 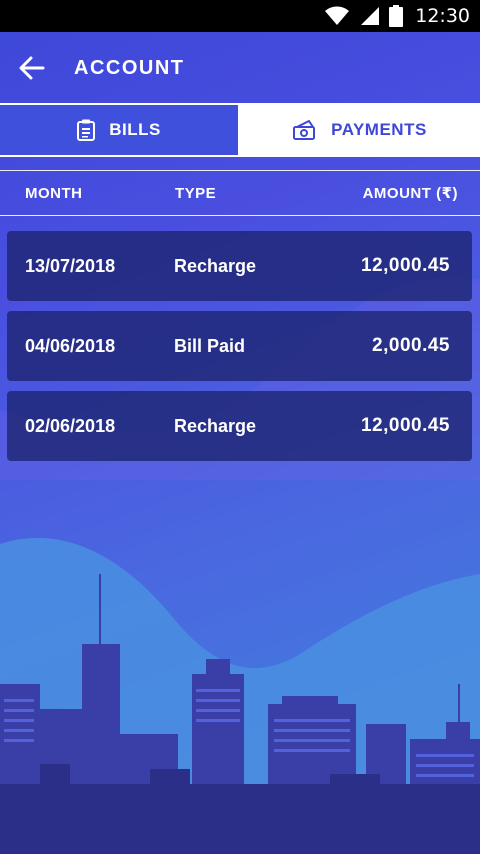 I want to click on table-header: MONTH TYPE AMOUNT (₹), so click(x=240, y=193).